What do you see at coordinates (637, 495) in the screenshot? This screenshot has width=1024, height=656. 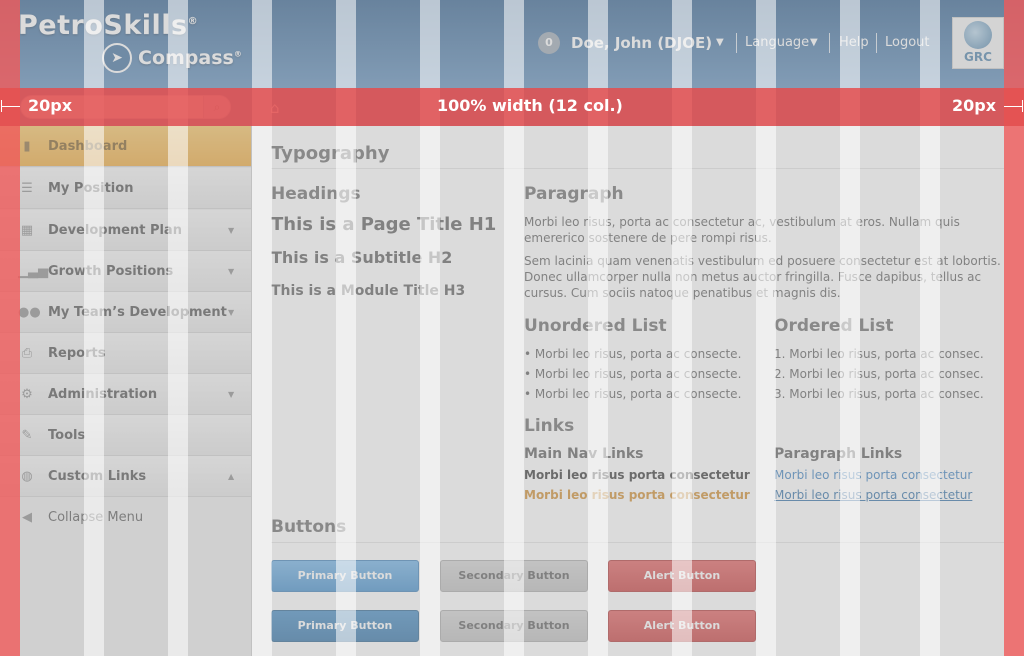 I see `main-nav-link-hover: Morbi leo risus porta consectetur` at bounding box center [637, 495].